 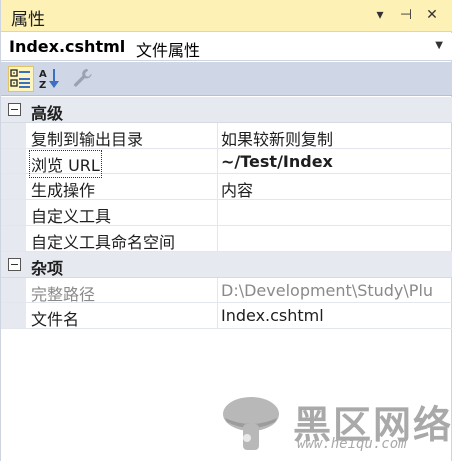 I want to click on property-row: 复制到输出目录 如果较新则复制, so click(x=226, y=136).